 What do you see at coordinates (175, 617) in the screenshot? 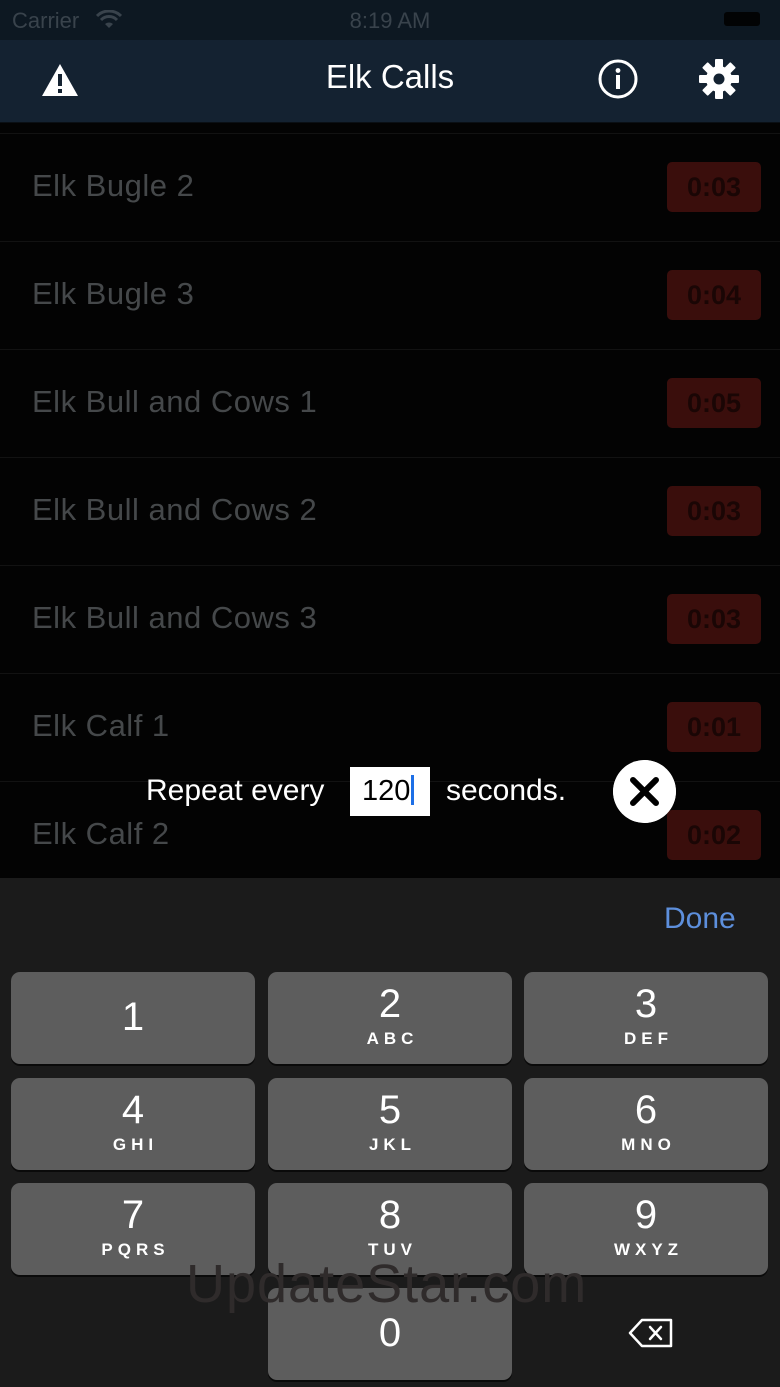
I see `call-name: Elk Bull and Cows 3` at bounding box center [175, 617].